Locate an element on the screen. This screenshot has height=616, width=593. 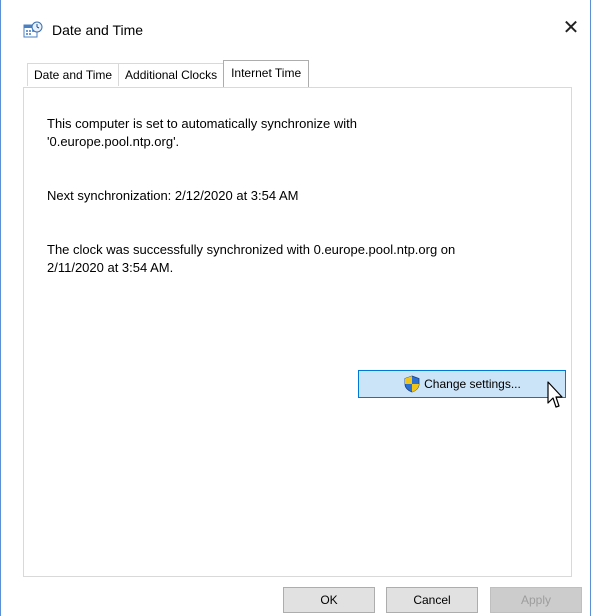
sync-result-line-2: 2/11/2020 at 3:54 AM. is located at coordinates (110, 267).